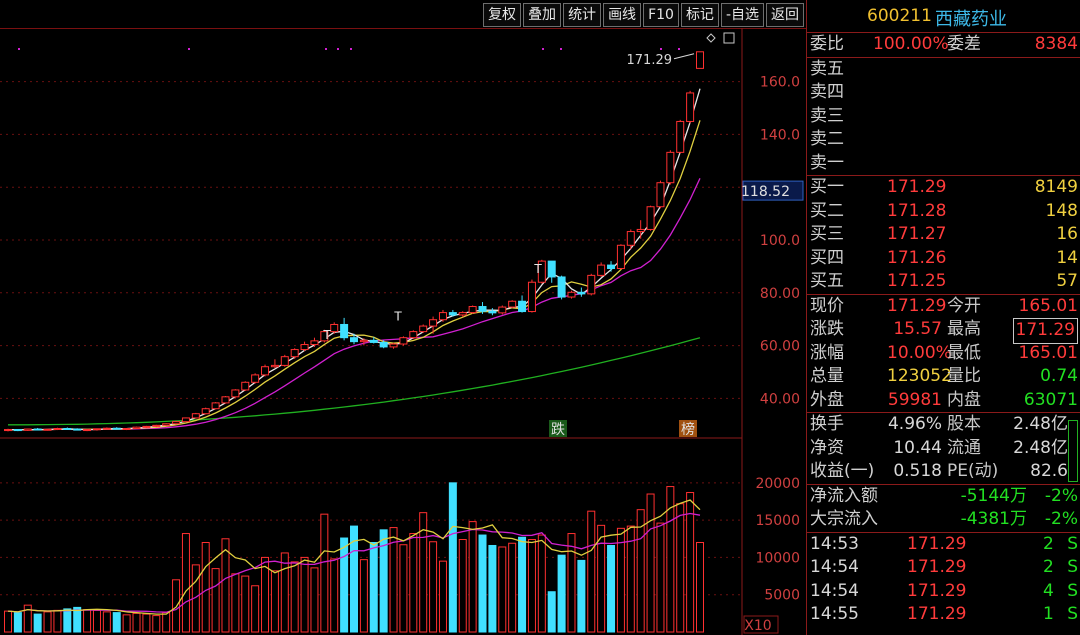 This screenshot has height=635, width=1080. What do you see at coordinates (993, 495) in the screenshot?
I see `flow-value: -5144万` at bounding box center [993, 495].